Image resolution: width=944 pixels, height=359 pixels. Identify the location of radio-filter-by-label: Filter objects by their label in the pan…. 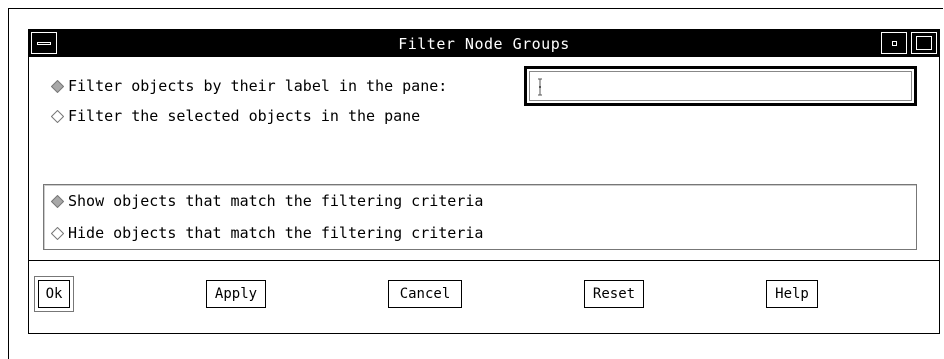
(249, 86).